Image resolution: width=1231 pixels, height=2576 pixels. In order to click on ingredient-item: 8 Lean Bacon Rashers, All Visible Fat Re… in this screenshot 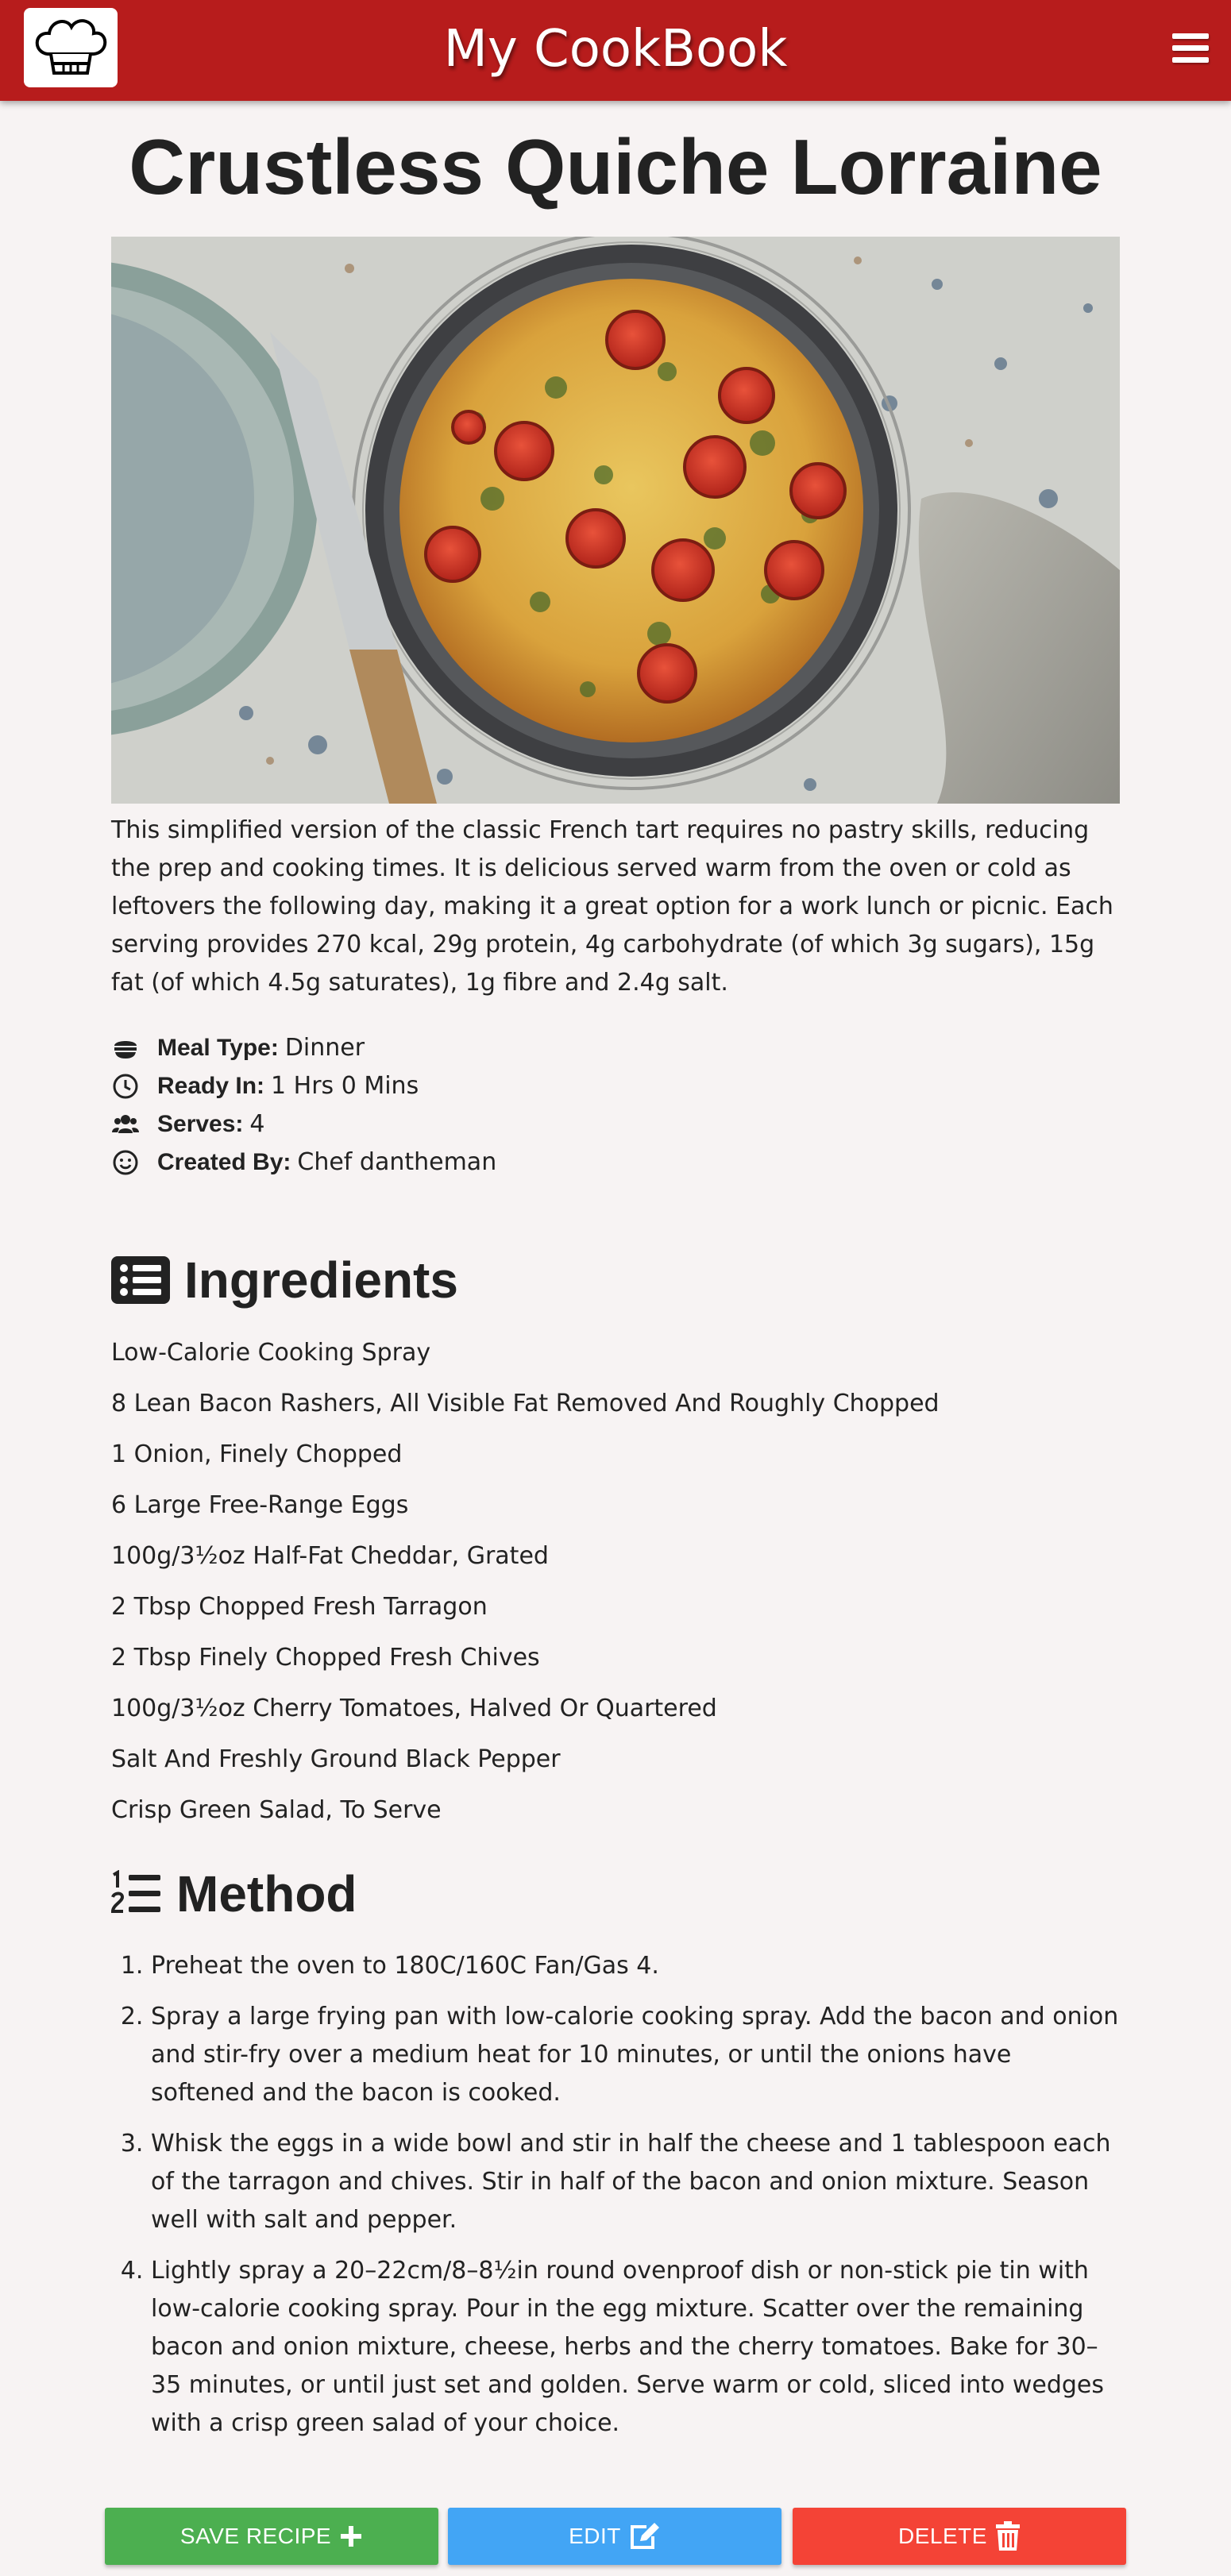, I will do `click(525, 1403)`.